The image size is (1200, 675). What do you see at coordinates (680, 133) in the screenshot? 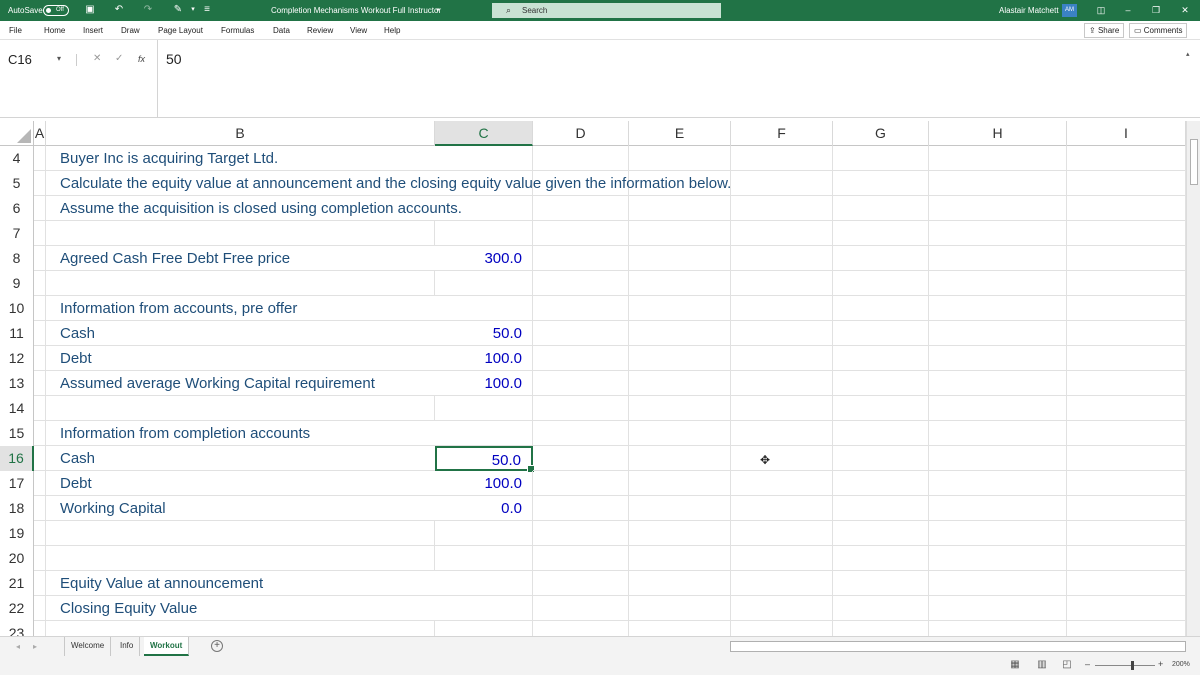
I see `column-header-e: E` at bounding box center [680, 133].